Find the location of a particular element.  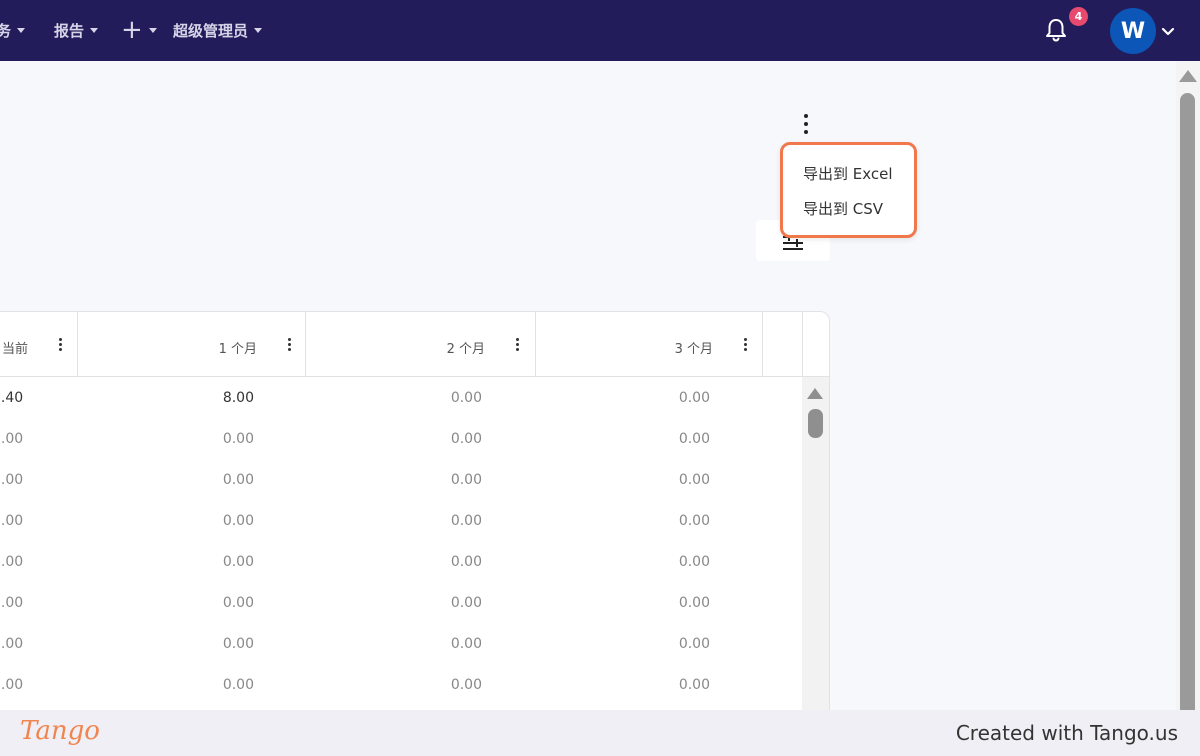

table-cell: 8.00 is located at coordinates (238, 398).